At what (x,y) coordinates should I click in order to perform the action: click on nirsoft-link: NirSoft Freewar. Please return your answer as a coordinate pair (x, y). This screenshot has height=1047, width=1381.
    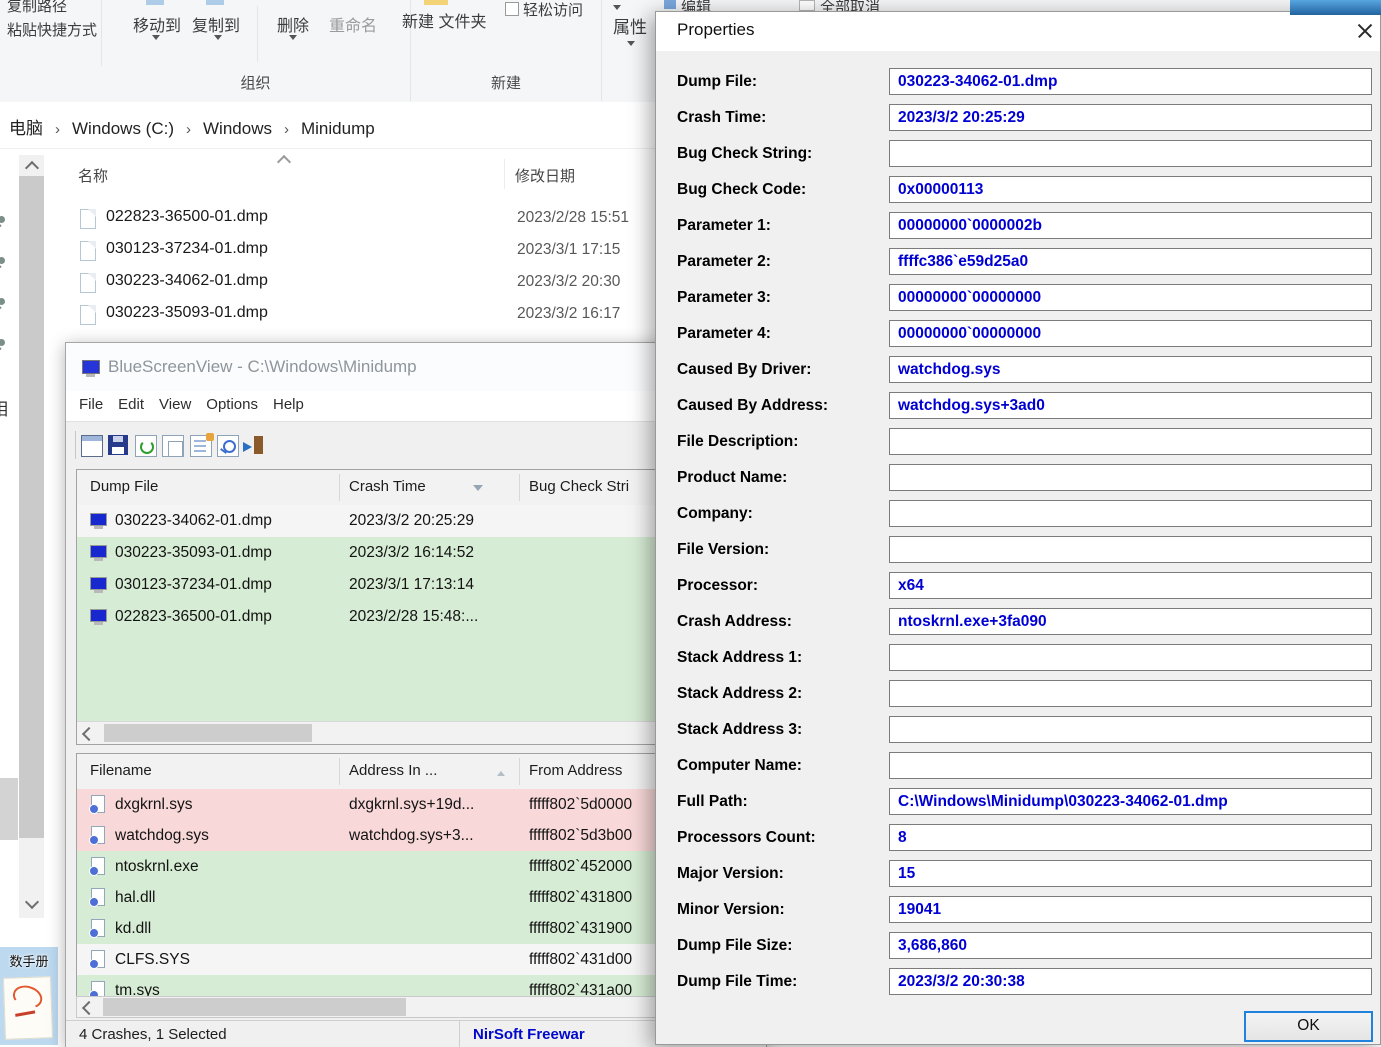
    Looking at the image, I should click on (529, 1034).